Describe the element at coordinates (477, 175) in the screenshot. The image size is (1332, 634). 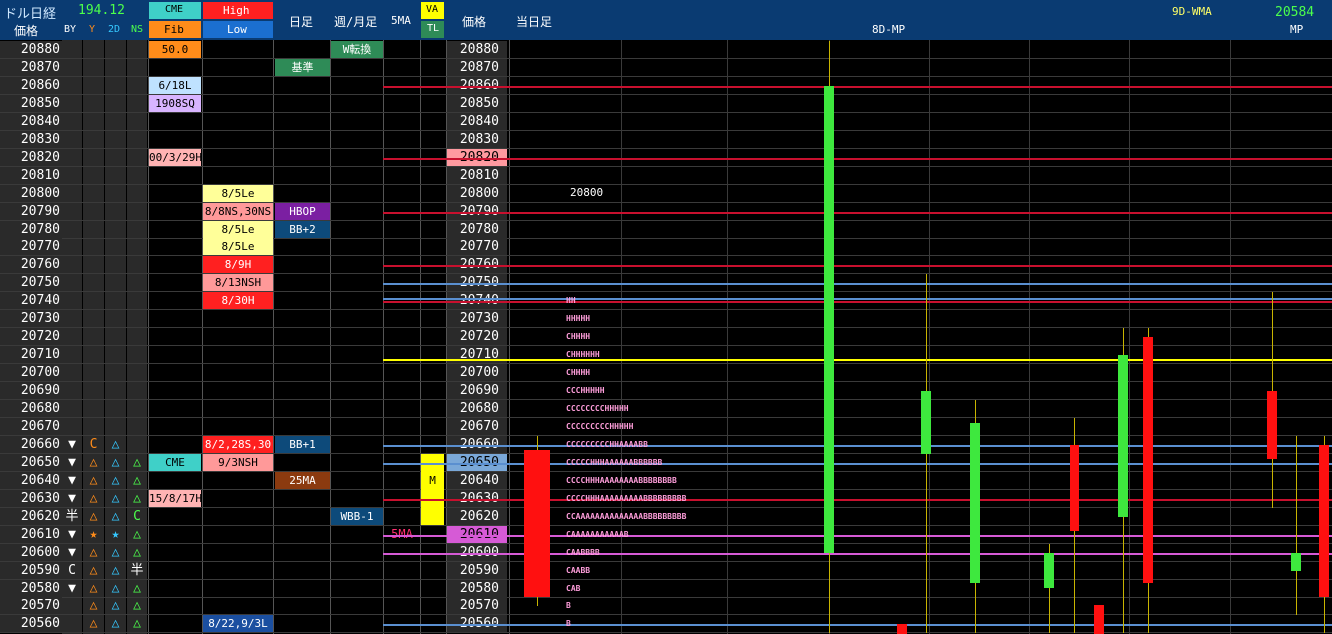
I see `price-label-right: 20810` at that location.